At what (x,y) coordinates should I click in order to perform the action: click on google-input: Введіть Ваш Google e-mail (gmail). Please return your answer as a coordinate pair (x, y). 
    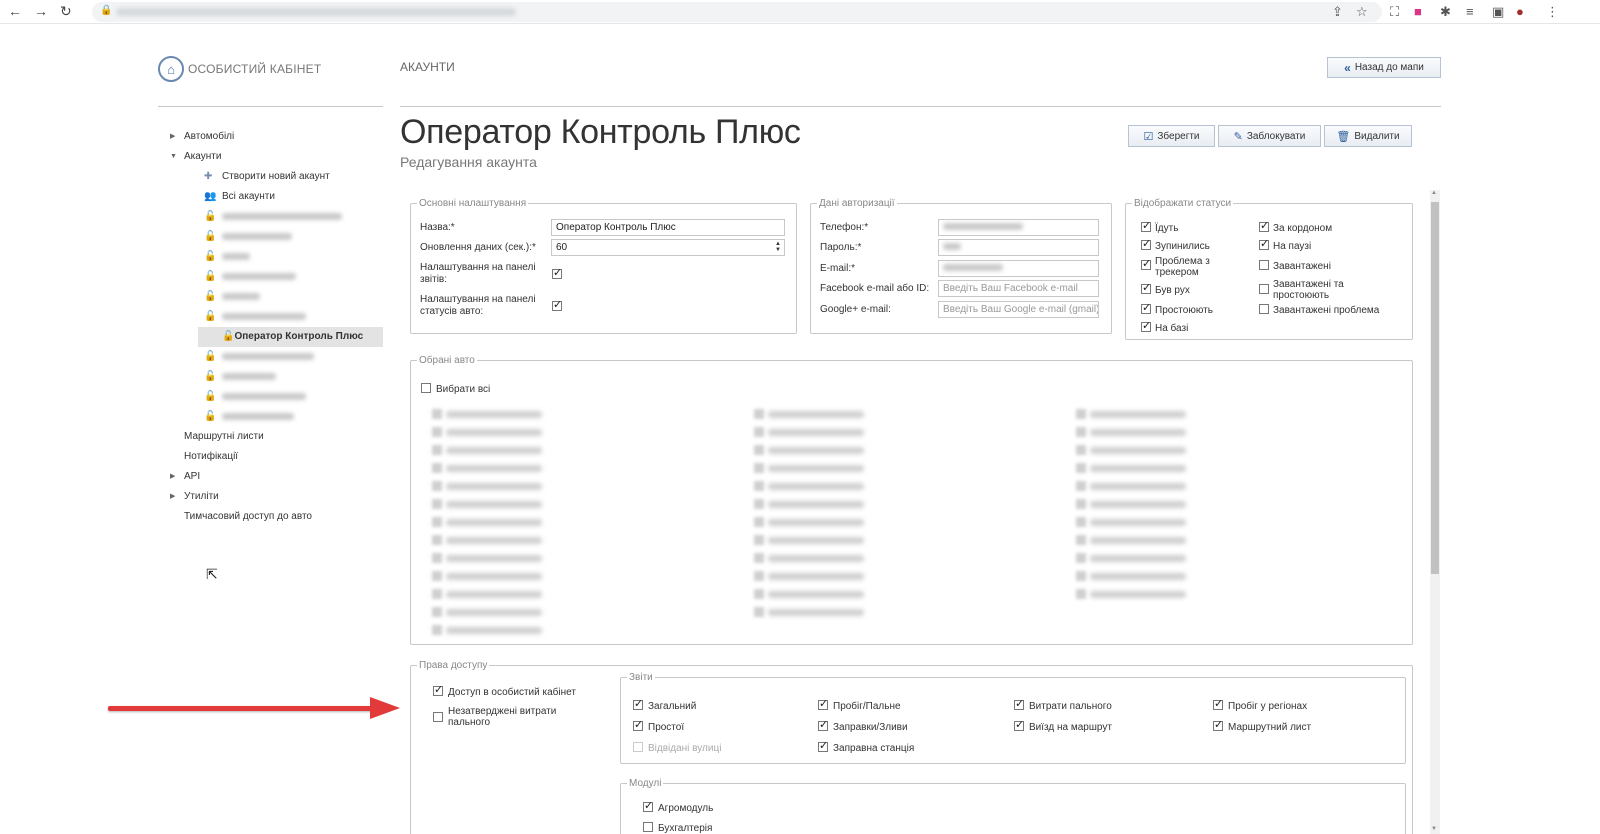
    Looking at the image, I should click on (1018, 309).